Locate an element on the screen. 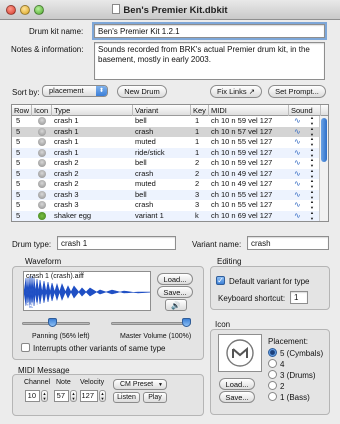 Image resolution: width=340 pixels, height=424 pixels. default-variant-checkbox: ✓ is located at coordinates (220, 280).